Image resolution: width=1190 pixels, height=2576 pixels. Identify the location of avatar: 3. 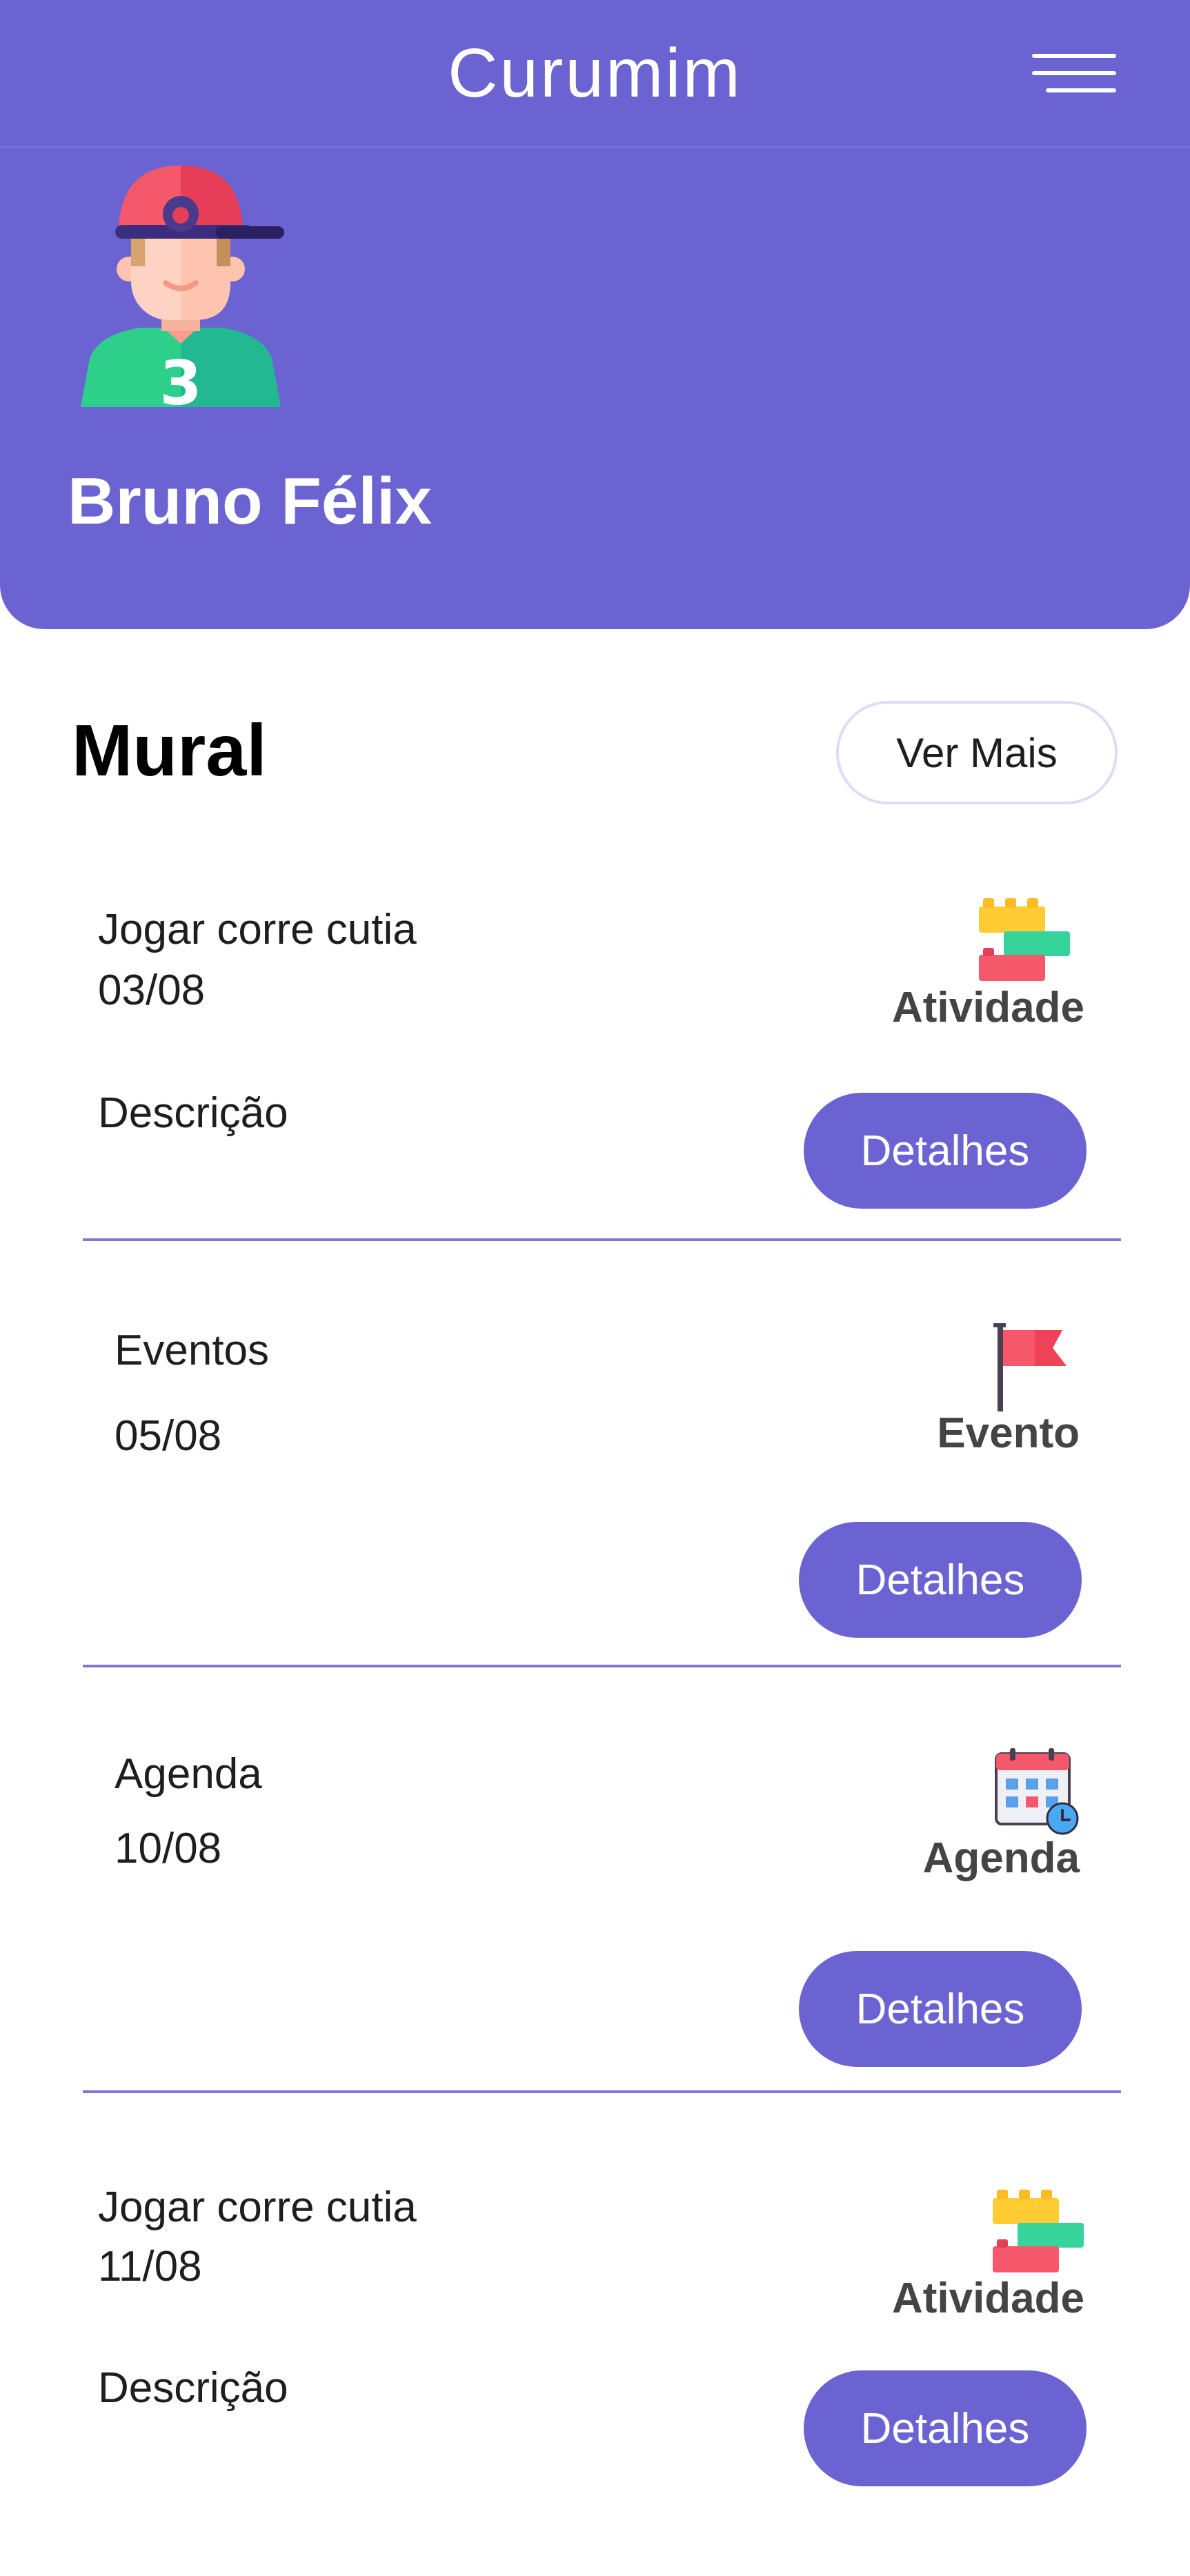
(182, 286).